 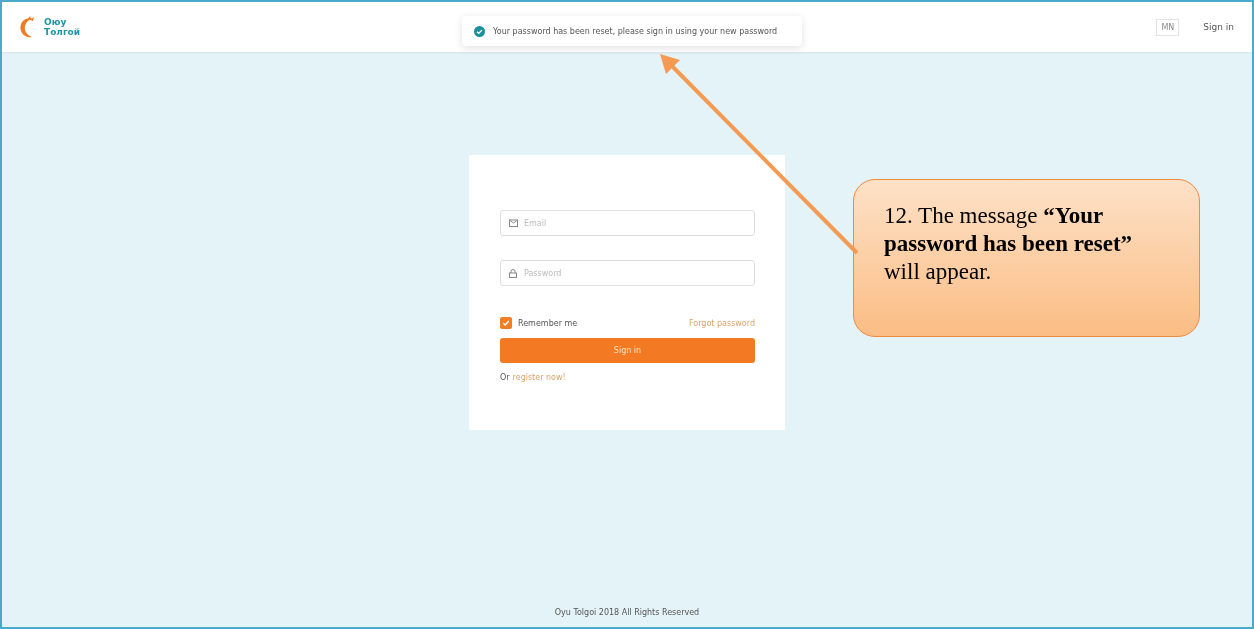 What do you see at coordinates (539, 377) in the screenshot?
I see `register-link: register now!` at bounding box center [539, 377].